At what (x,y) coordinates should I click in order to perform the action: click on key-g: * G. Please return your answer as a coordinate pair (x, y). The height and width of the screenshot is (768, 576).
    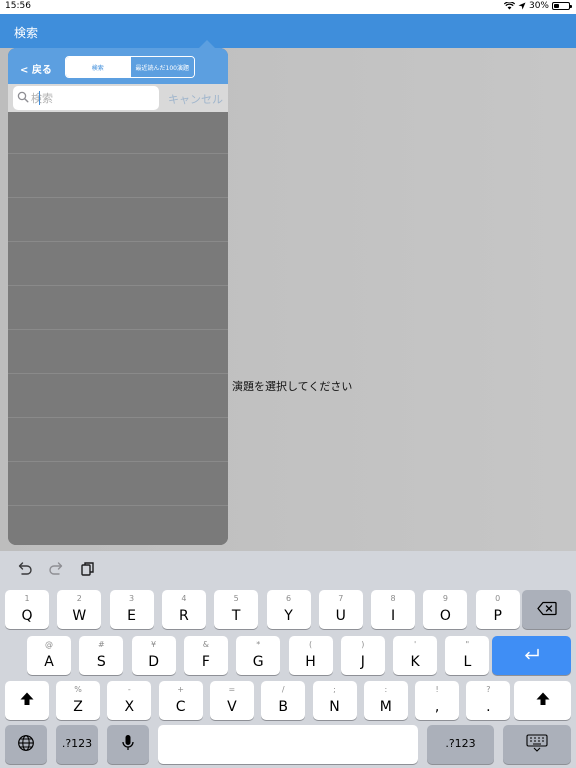
    Looking at the image, I should click on (258, 655).